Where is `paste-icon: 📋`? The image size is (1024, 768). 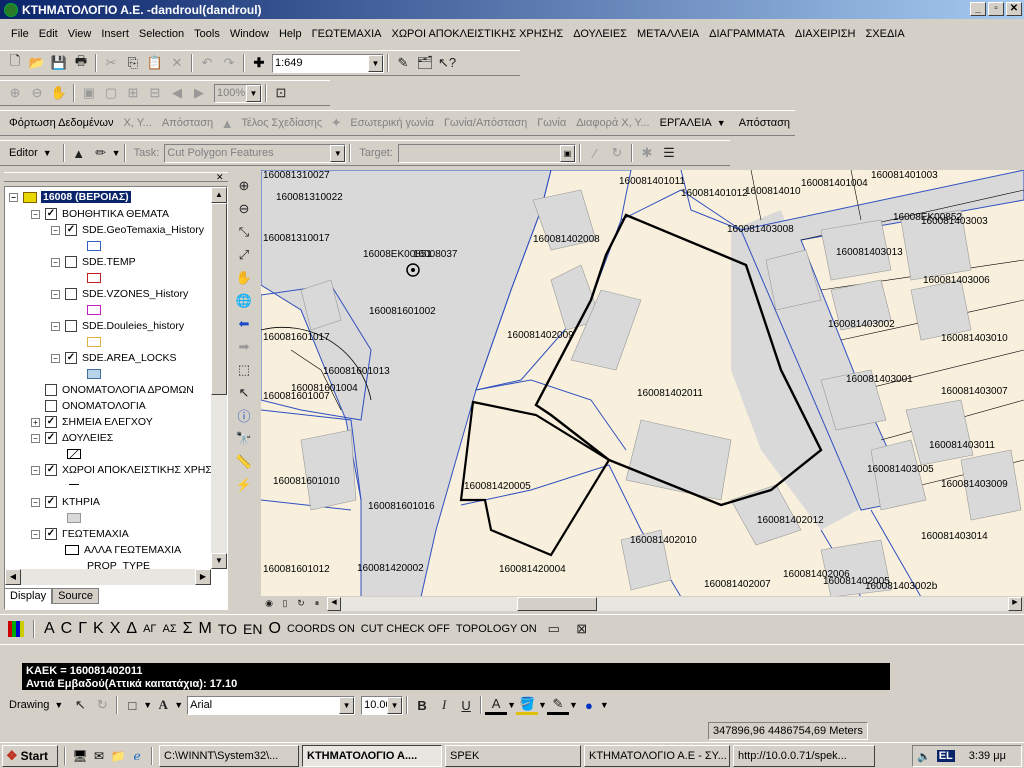 paste-icon: 📋 is located at coordinates (155, 63).